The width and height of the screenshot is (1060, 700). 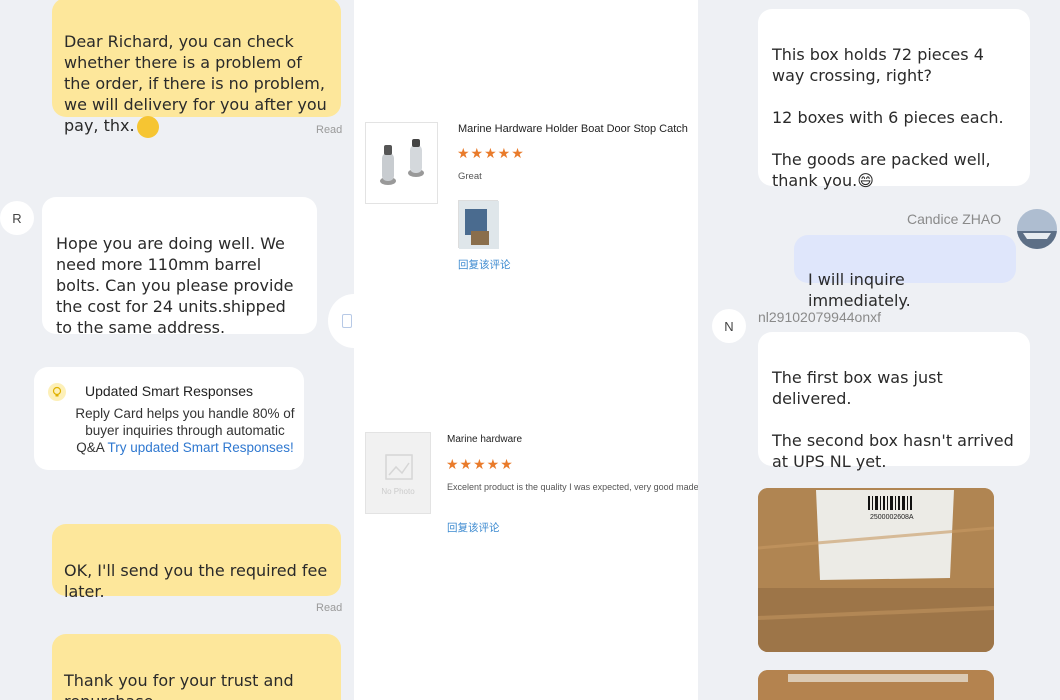 I want to click on smart-responses-title: Updated Smart Responses, so click(x=169, y=391).